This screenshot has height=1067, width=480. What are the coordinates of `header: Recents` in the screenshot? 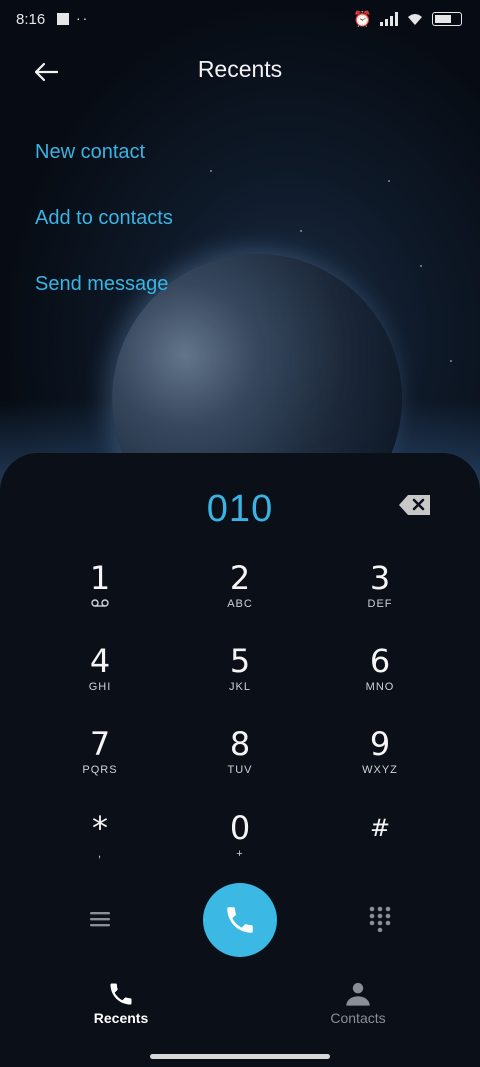 It's located at (240, 72).